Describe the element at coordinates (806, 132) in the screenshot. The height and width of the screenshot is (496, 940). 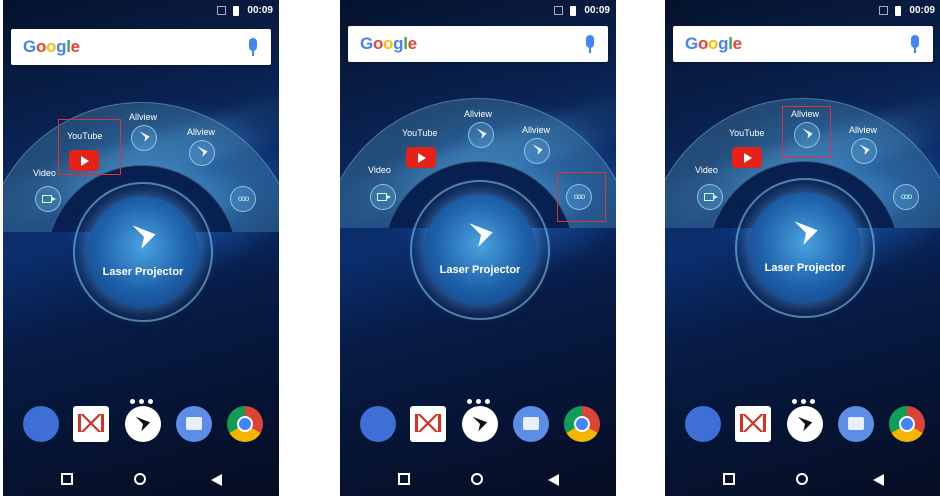
I see `highlight-box-allview` at that location.